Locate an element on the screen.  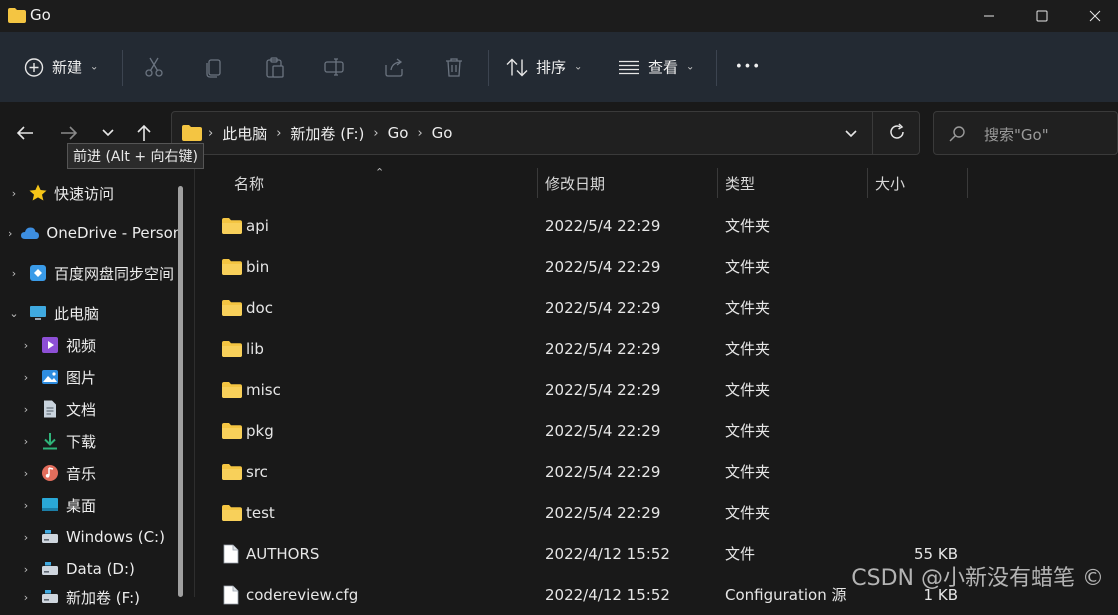
back-button is located at coordinates (25, 133).